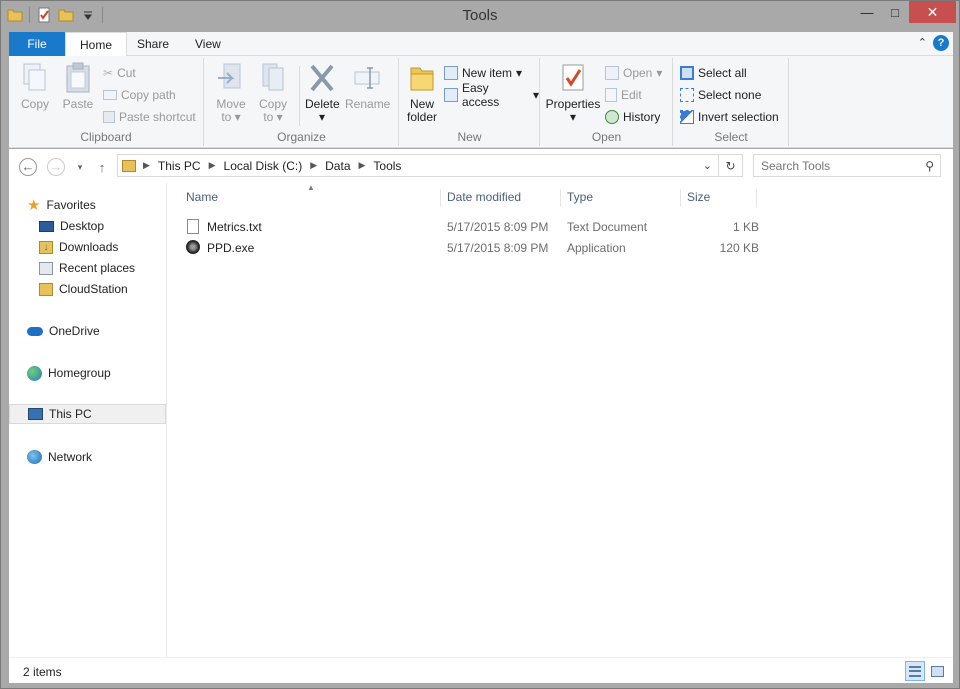 The width and height of the screenshot is (960, 689). What do you see at coordinates (451, 95) in the screenshot?
I see `easy-access-icon` at bounding box center [451, 95].